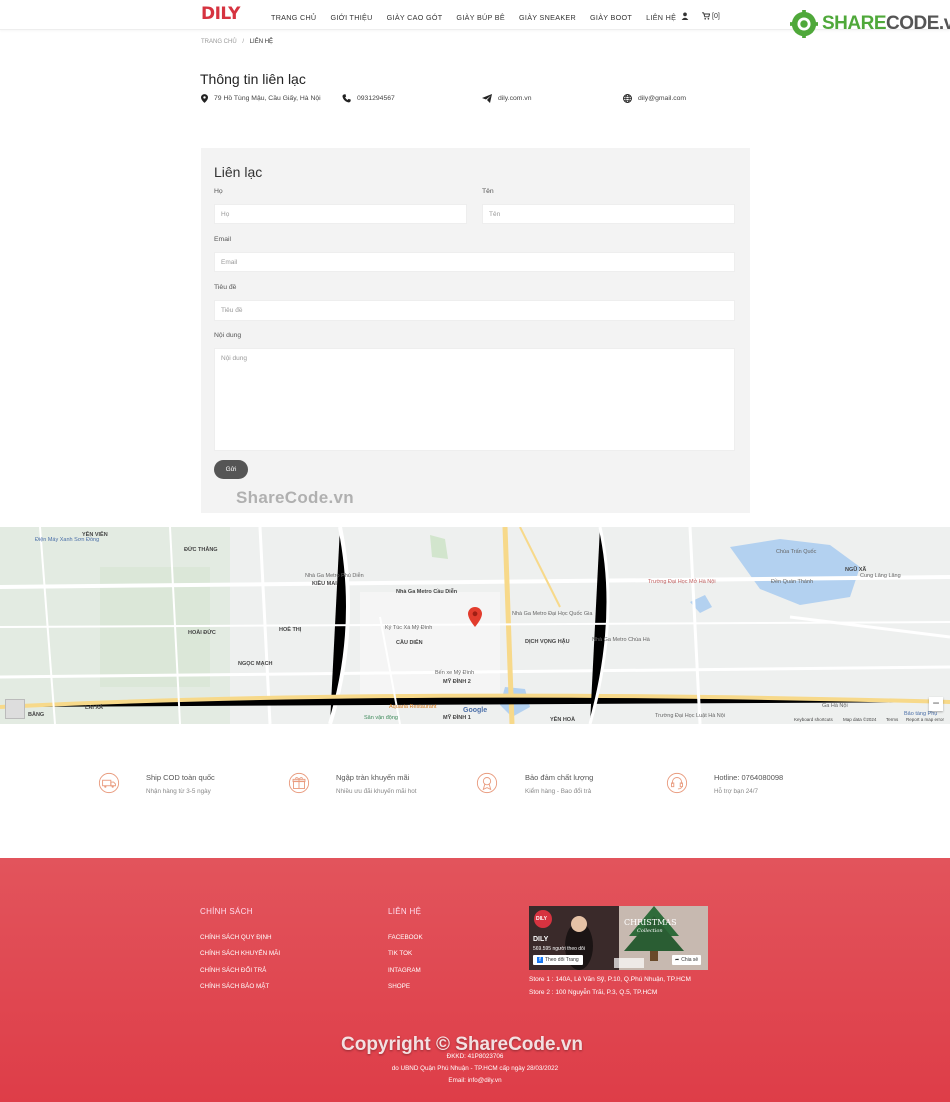 The height and width of the screenshot is (1102, 950). I want to click on email-input: Email, so click(474, 262).